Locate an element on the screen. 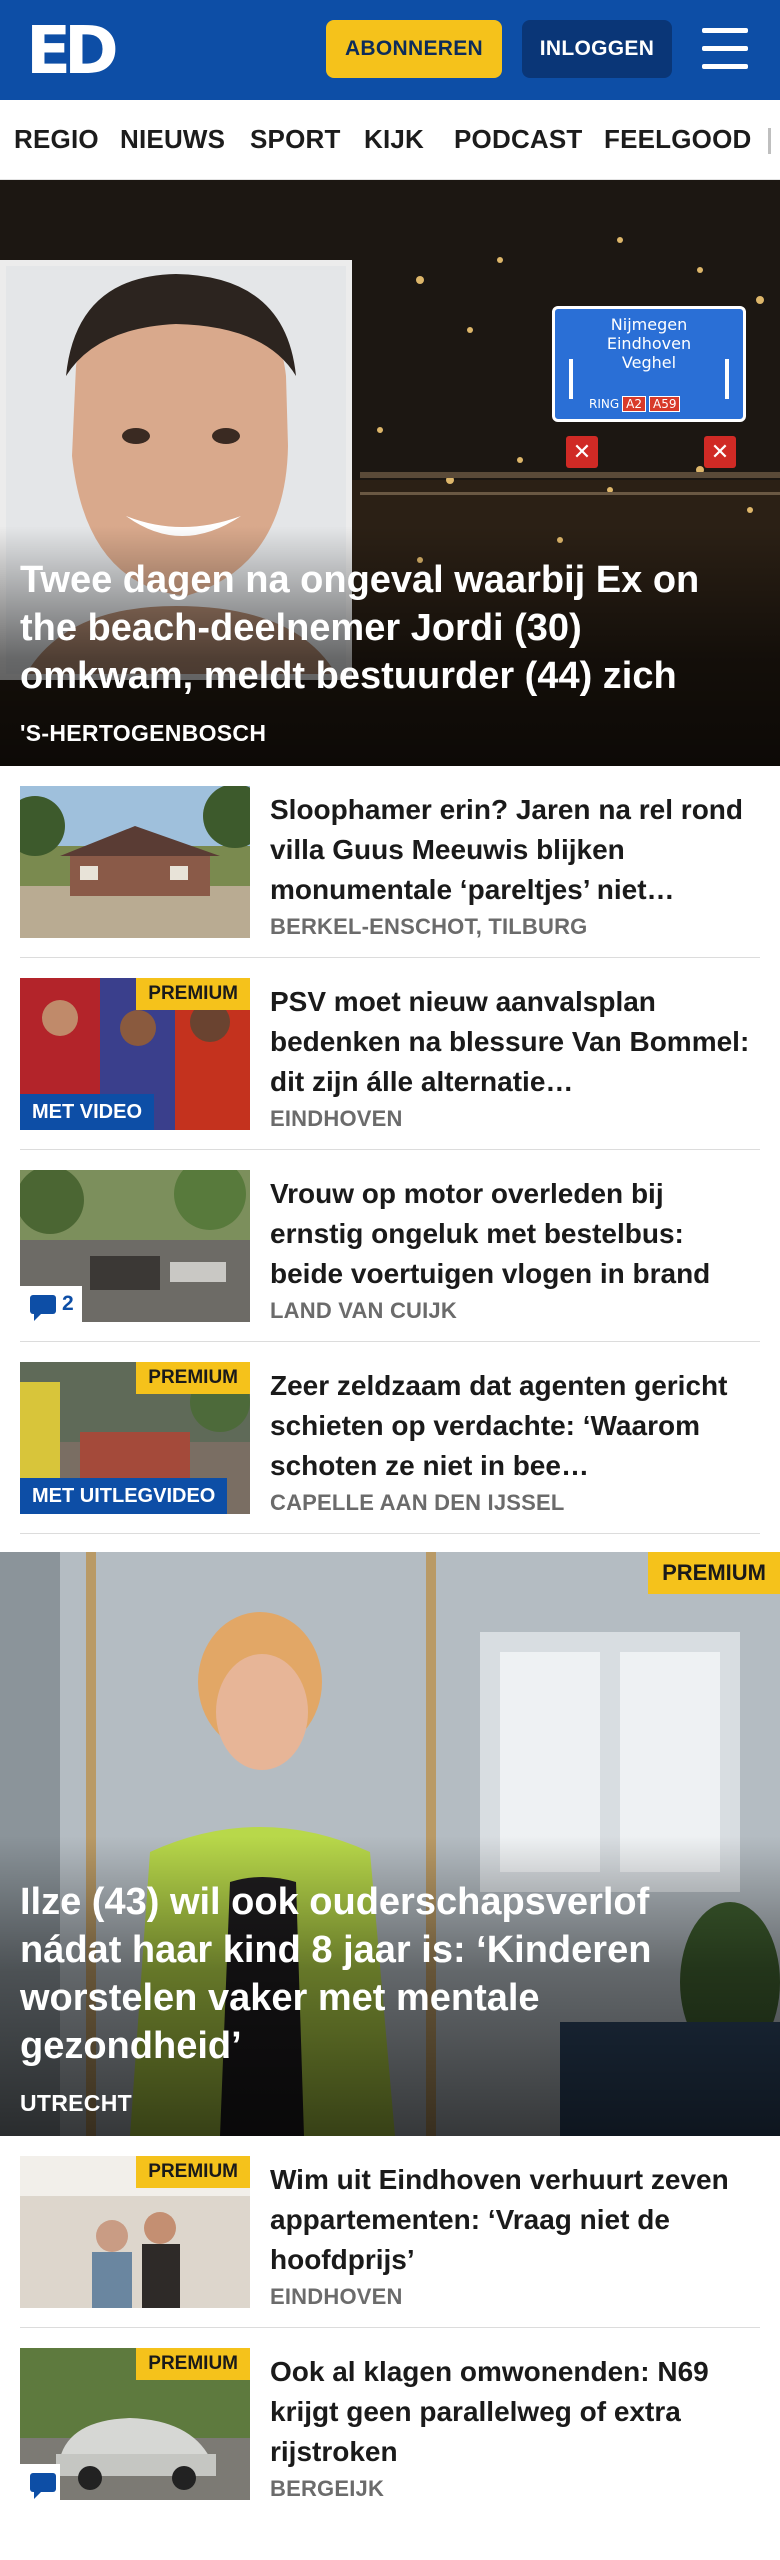 The height and width of the screenshot is (2560, 780). login-button: INLOGGEN is located at coordinates (597, 49).